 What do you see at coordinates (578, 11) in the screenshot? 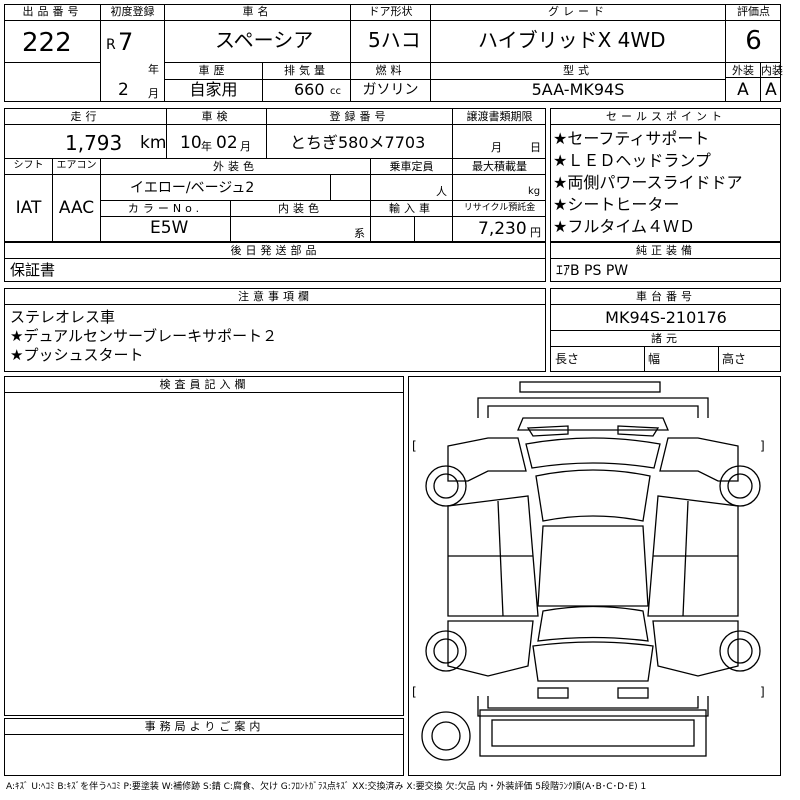
I see `grade-label: グレード` at bounding box center [578, 11].